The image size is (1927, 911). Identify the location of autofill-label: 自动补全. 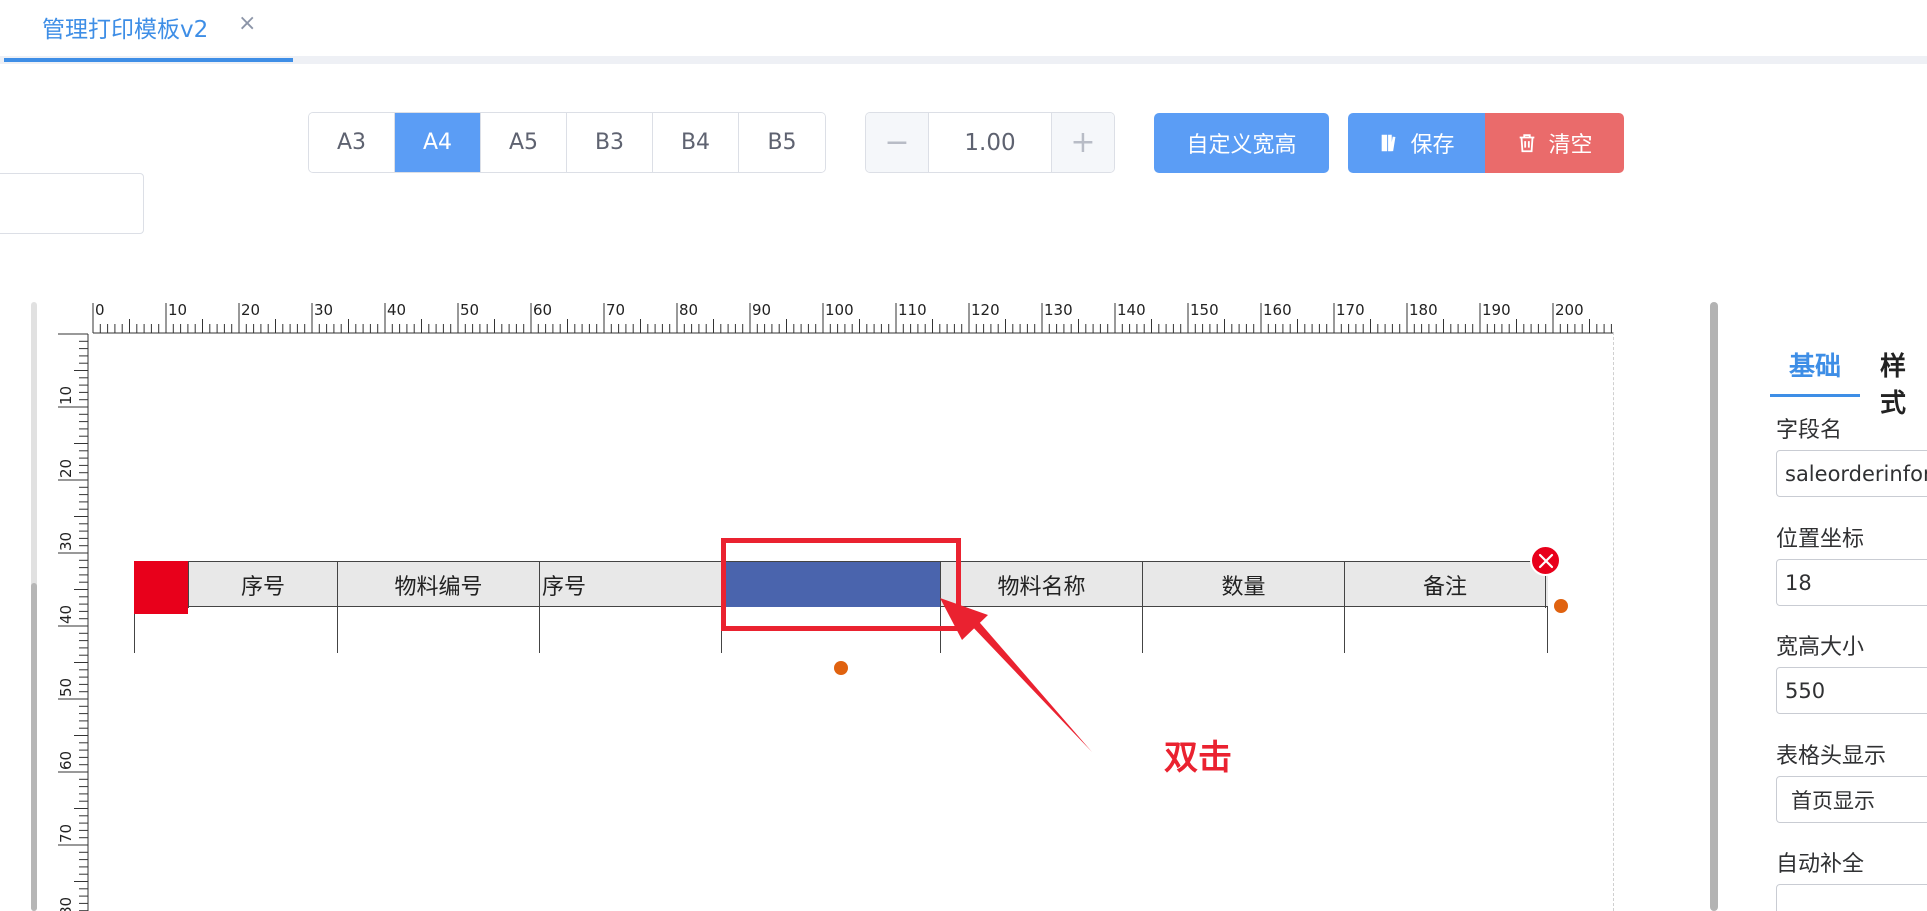
(1820, 864).